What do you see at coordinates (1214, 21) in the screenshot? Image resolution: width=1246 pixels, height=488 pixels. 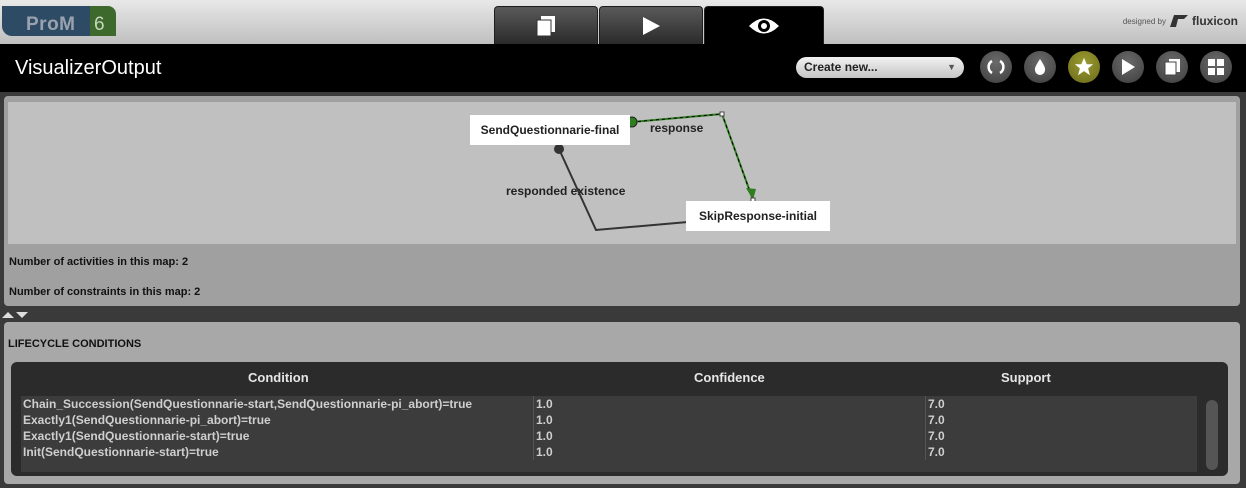 I see `brand-name: fluxicon` at bounding box center [1214, 21].